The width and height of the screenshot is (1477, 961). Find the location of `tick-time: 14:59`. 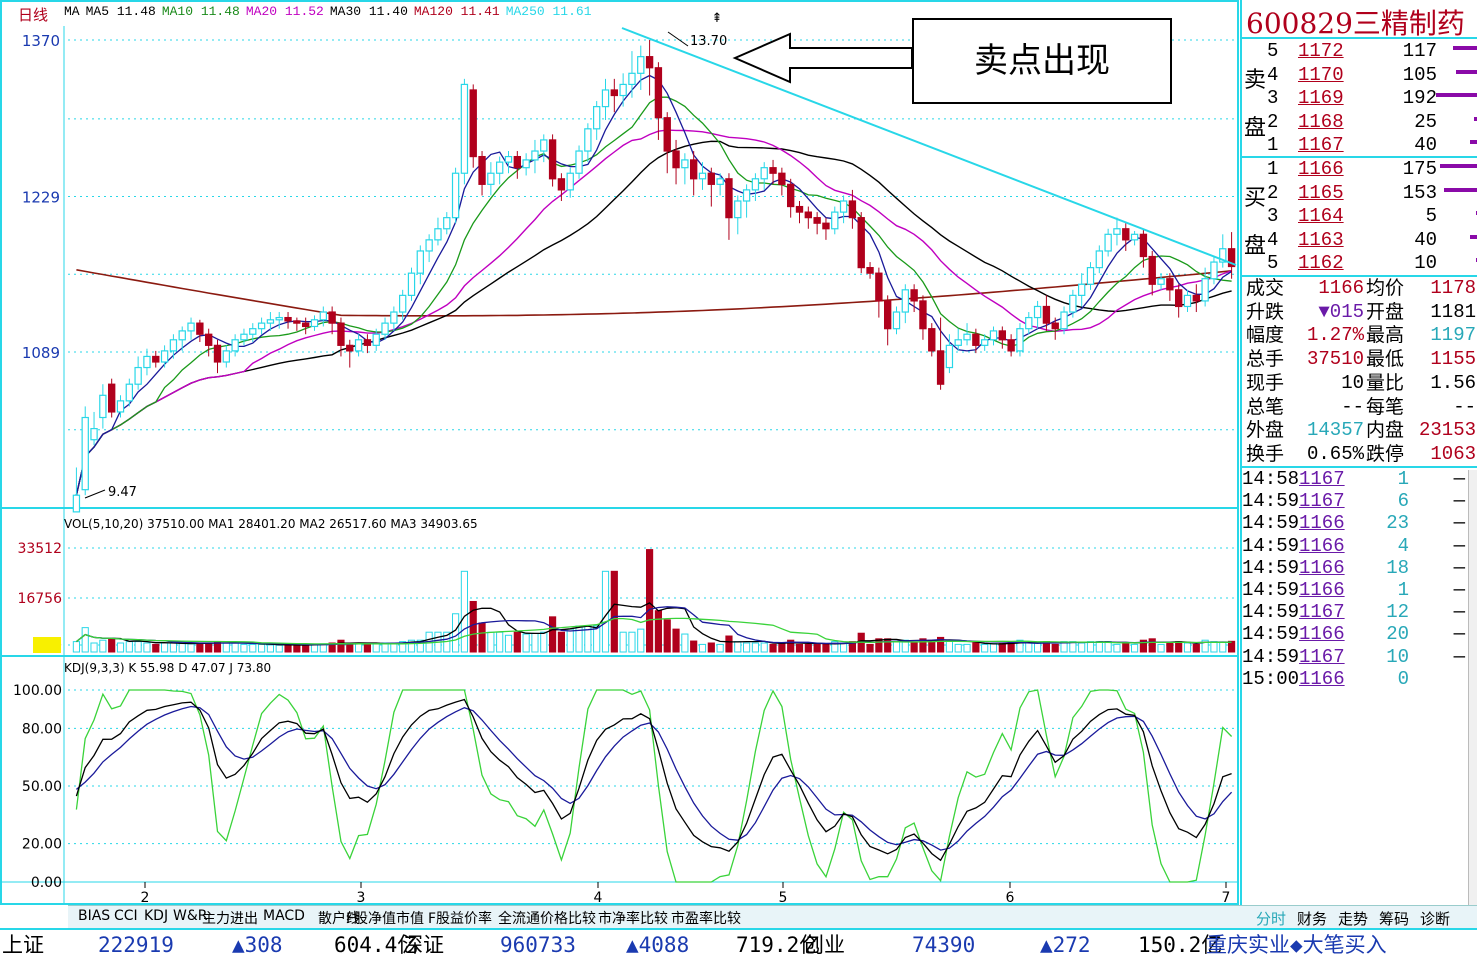

tick-time: 14:59 is located at coordinates (1271, 567).